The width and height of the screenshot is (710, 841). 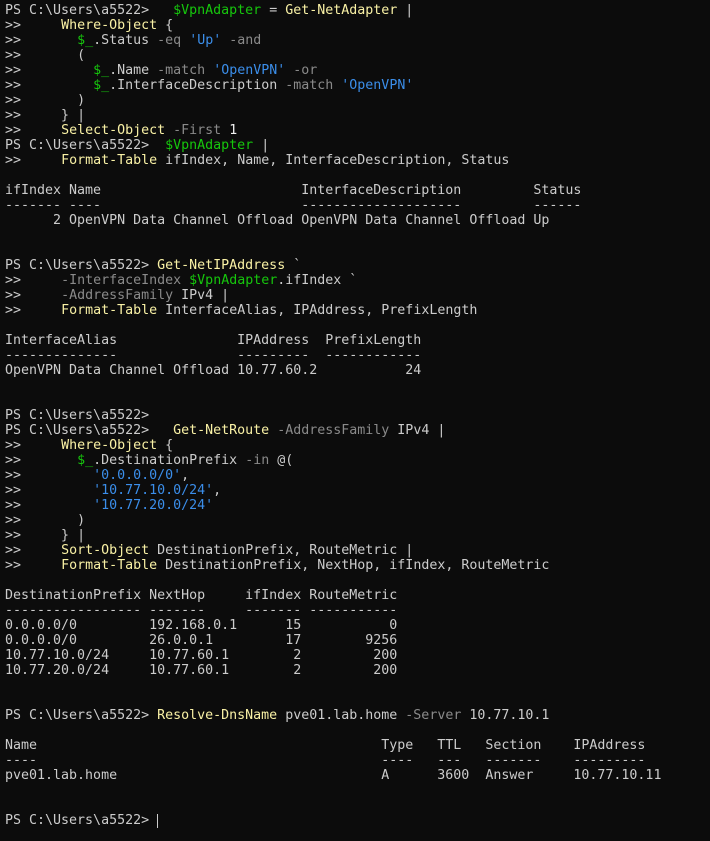 What do you see at coordinates (57, 535) in the screenshot?
I see `terminal-segment: } |` at bounding box center [57, 535].